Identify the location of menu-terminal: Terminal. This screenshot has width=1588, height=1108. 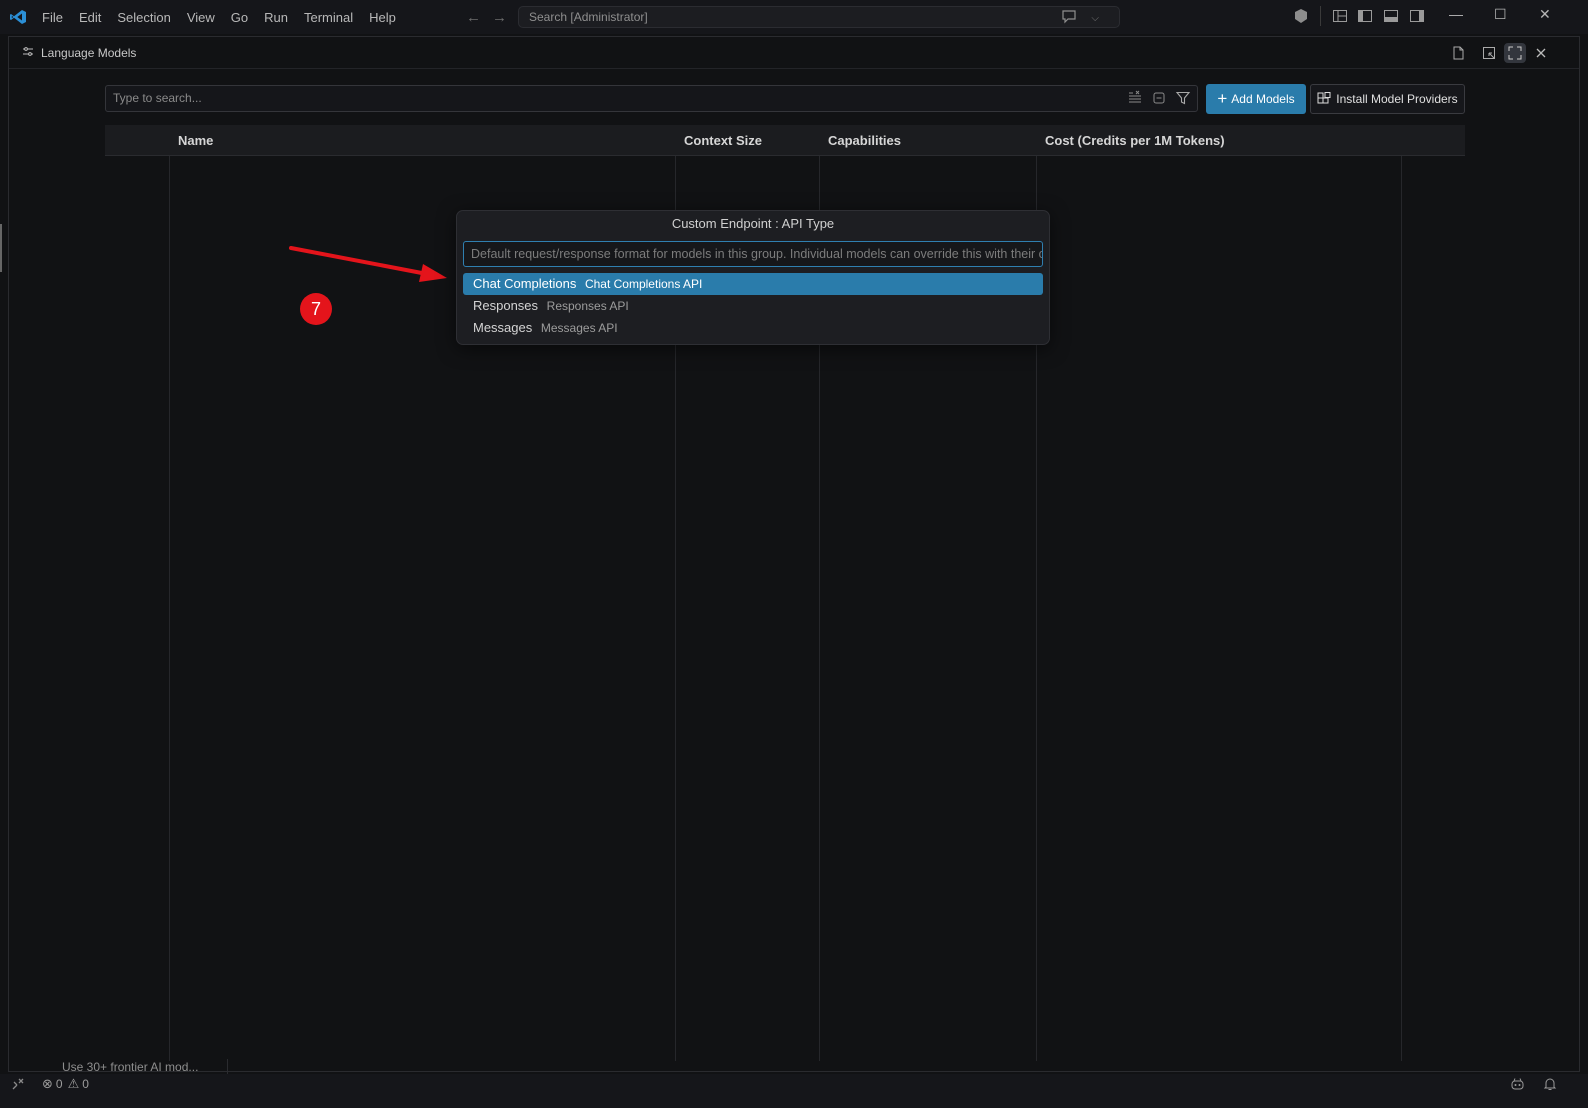
(328, 17).